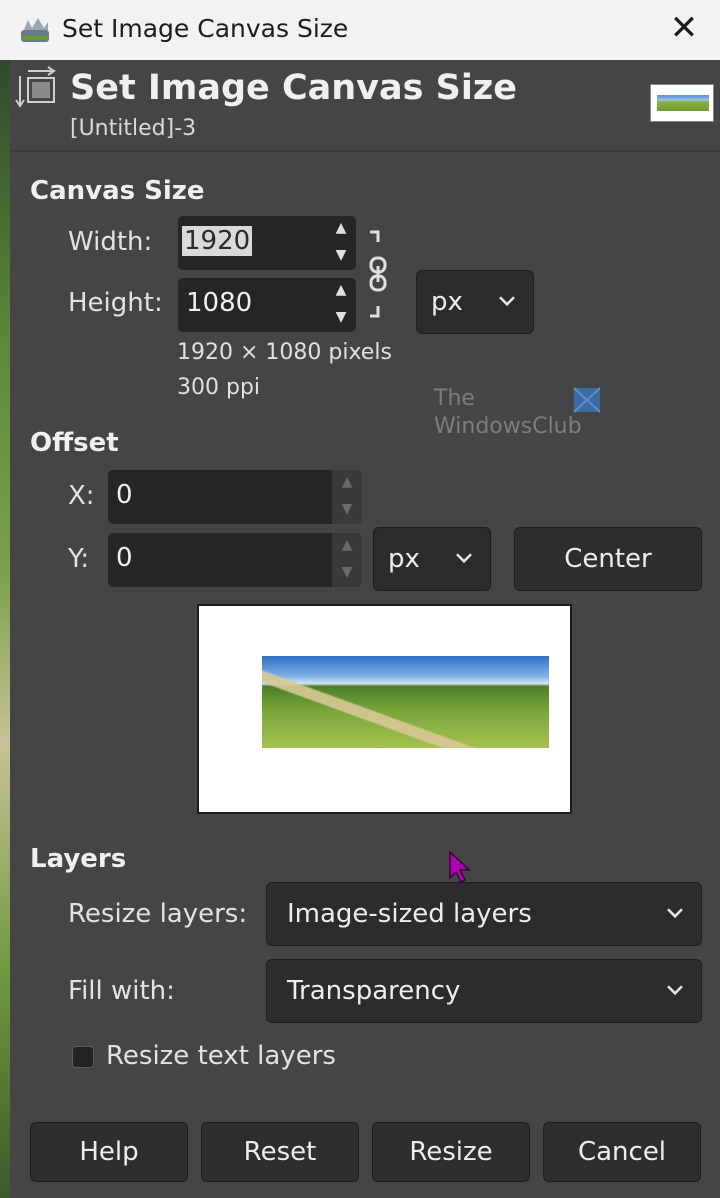 The width and height of the screenshot is (720, 1198). What do you see at coordinates (280, 1152) in the screenshot?
I see `reset-button: Reset` at bounding box center [280, 1152].